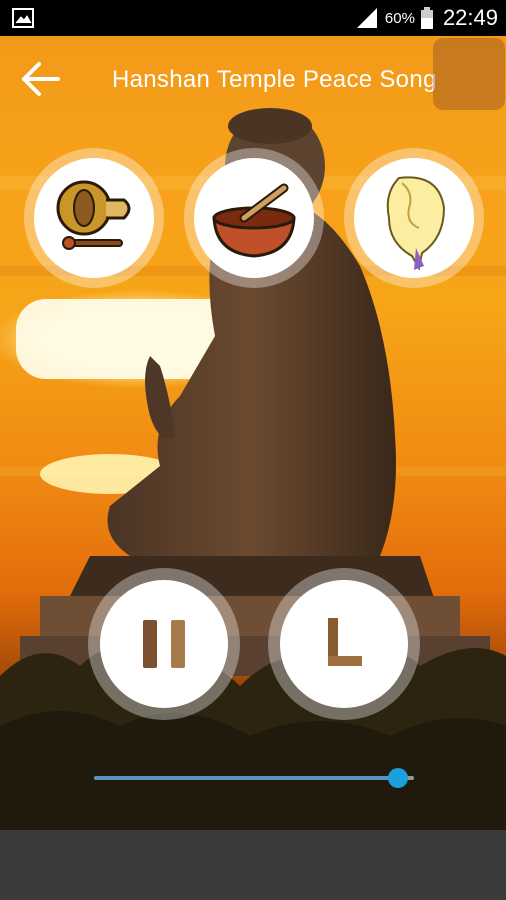 The image size is (506, 900). I want to click on pause-icon, so click(164, 644).